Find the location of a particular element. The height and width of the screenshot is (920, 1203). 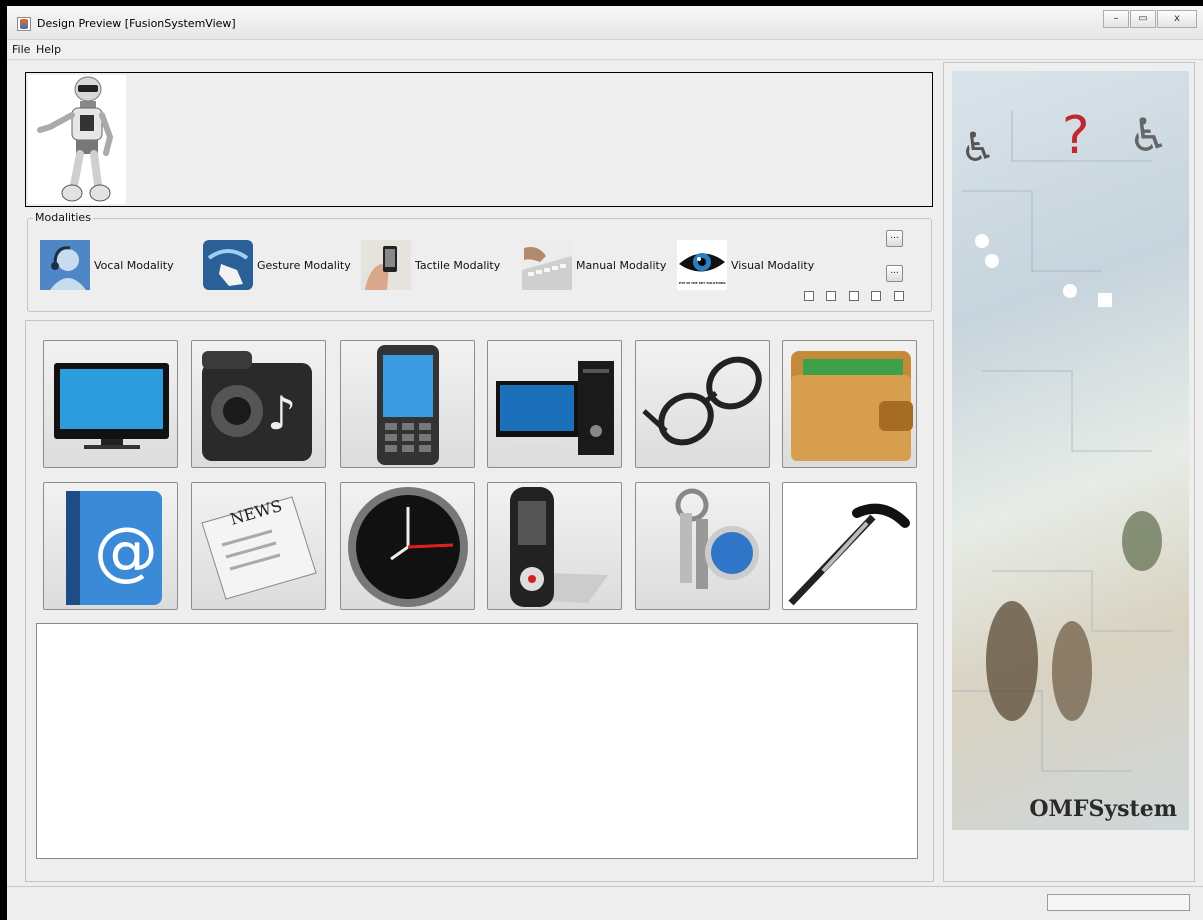

window-title: Design Preview [FusionSystemView] is located at coordinates (136, 23).